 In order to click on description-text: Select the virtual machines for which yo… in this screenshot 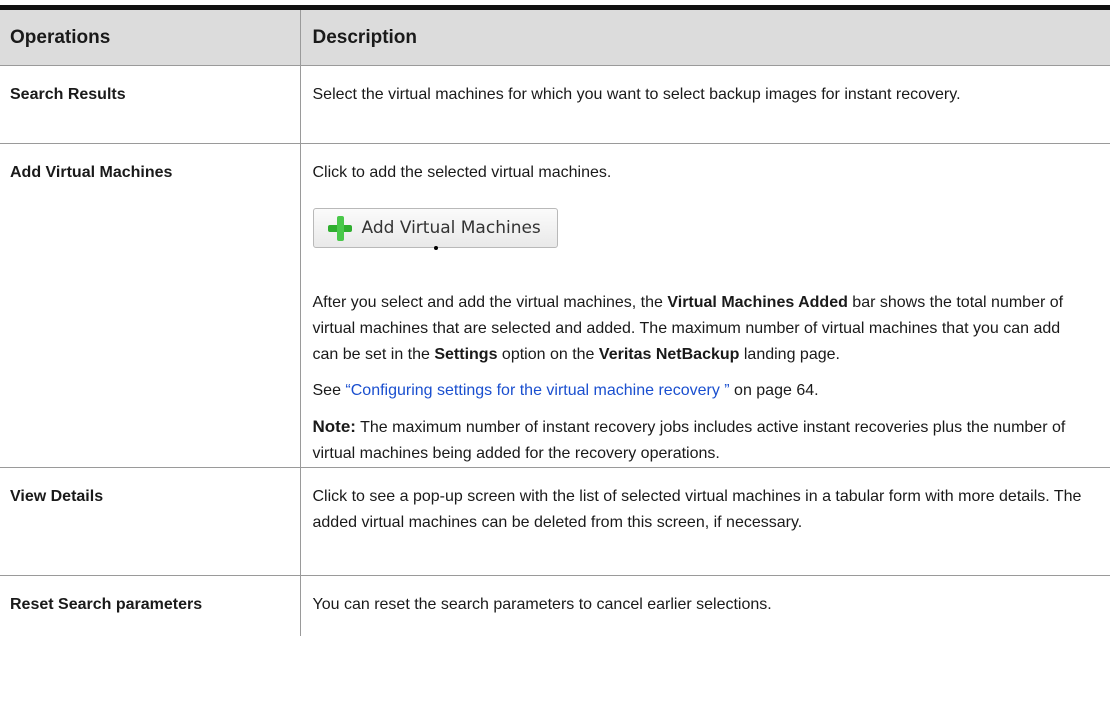, I will do `click(636, 94)`.